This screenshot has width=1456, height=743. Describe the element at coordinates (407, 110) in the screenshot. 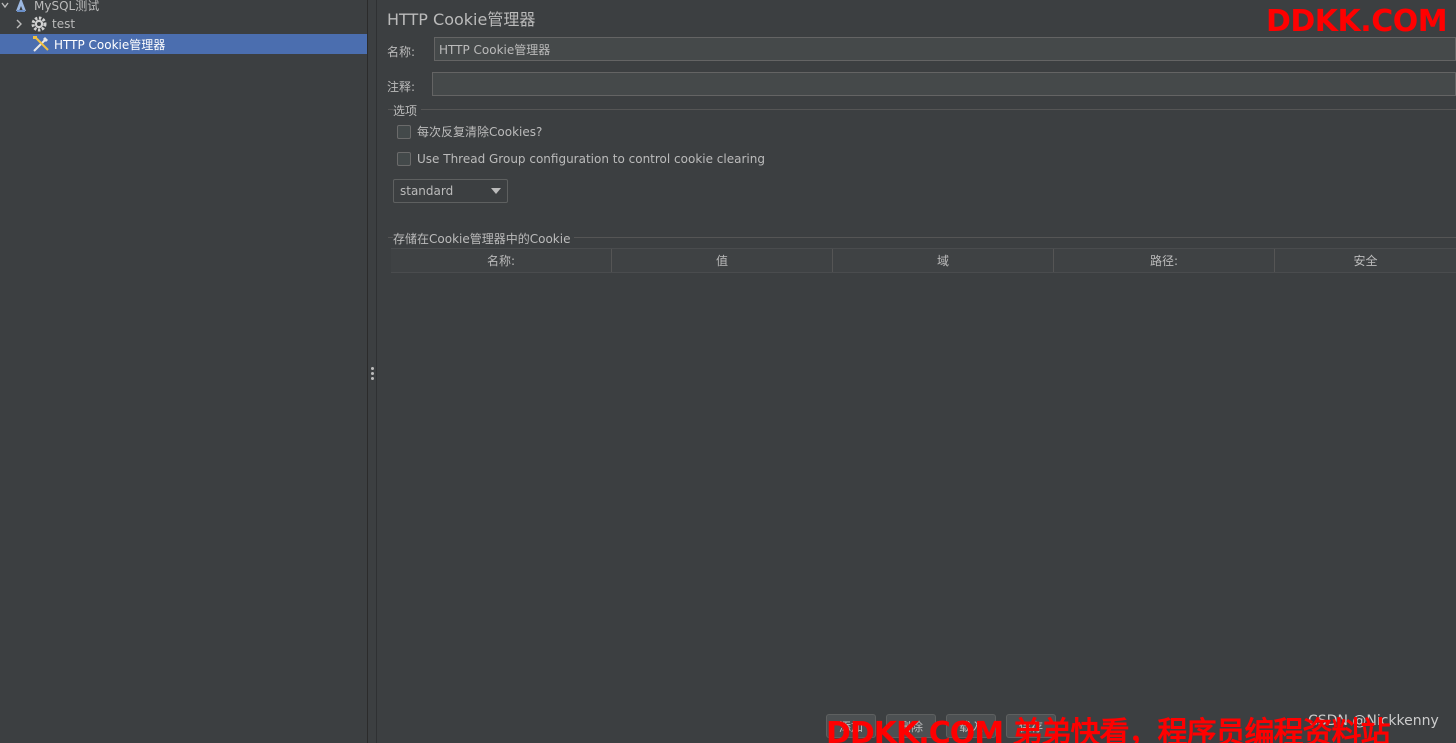

I see `options-group-title: 选项` at that location.